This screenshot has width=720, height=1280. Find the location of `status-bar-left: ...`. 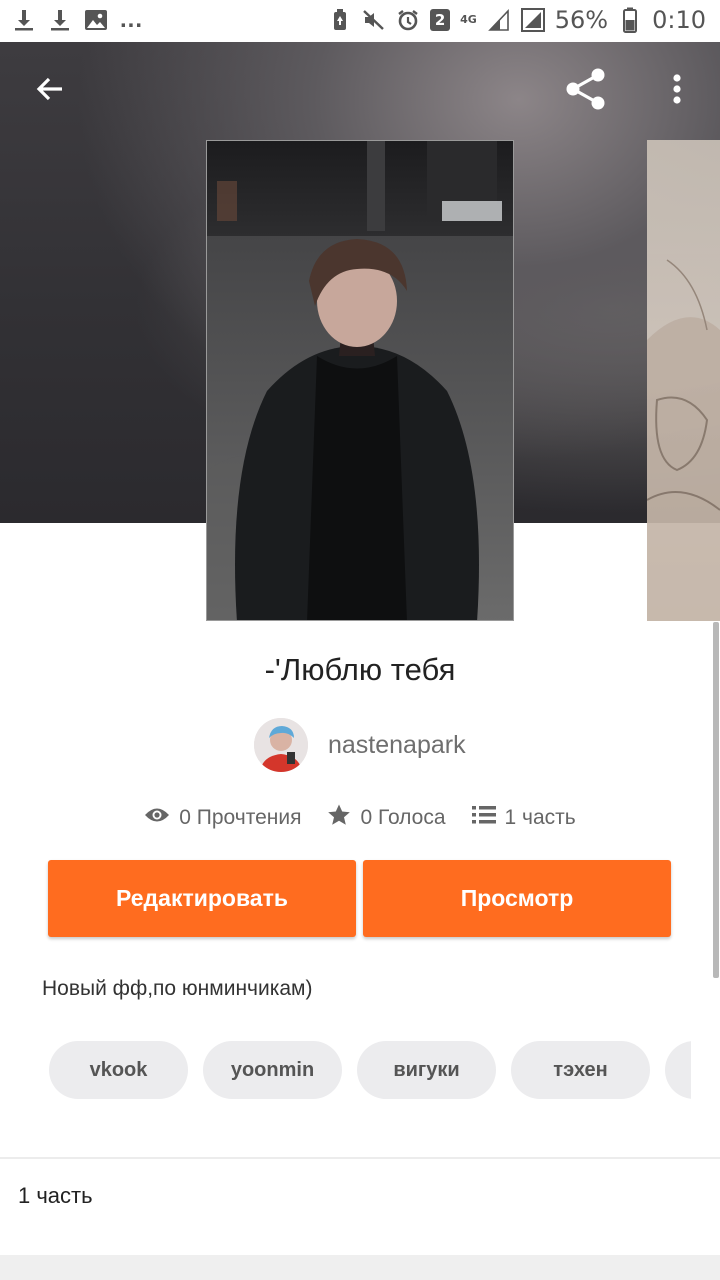

status-bar-left: ... is located at coordinates (77, 20).